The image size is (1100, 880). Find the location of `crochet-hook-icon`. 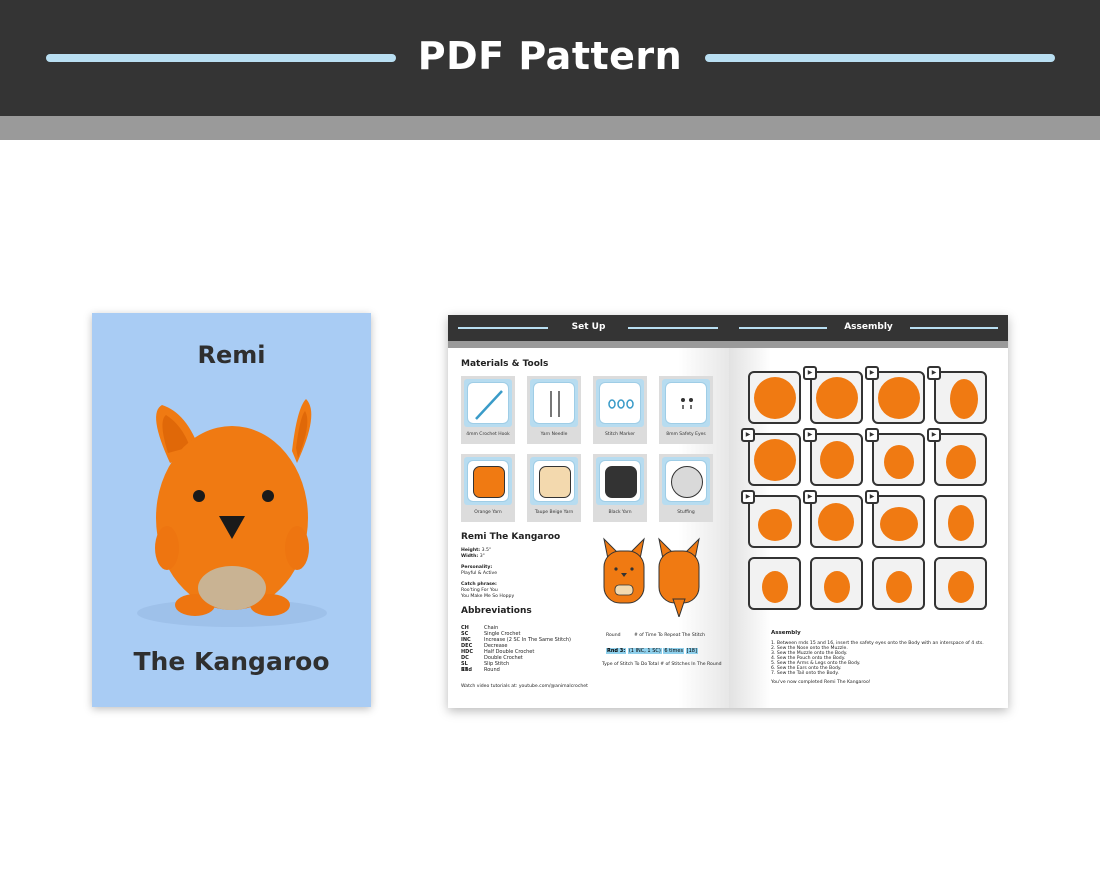

crochet-hook-icon is located at coordinates (489, 405).